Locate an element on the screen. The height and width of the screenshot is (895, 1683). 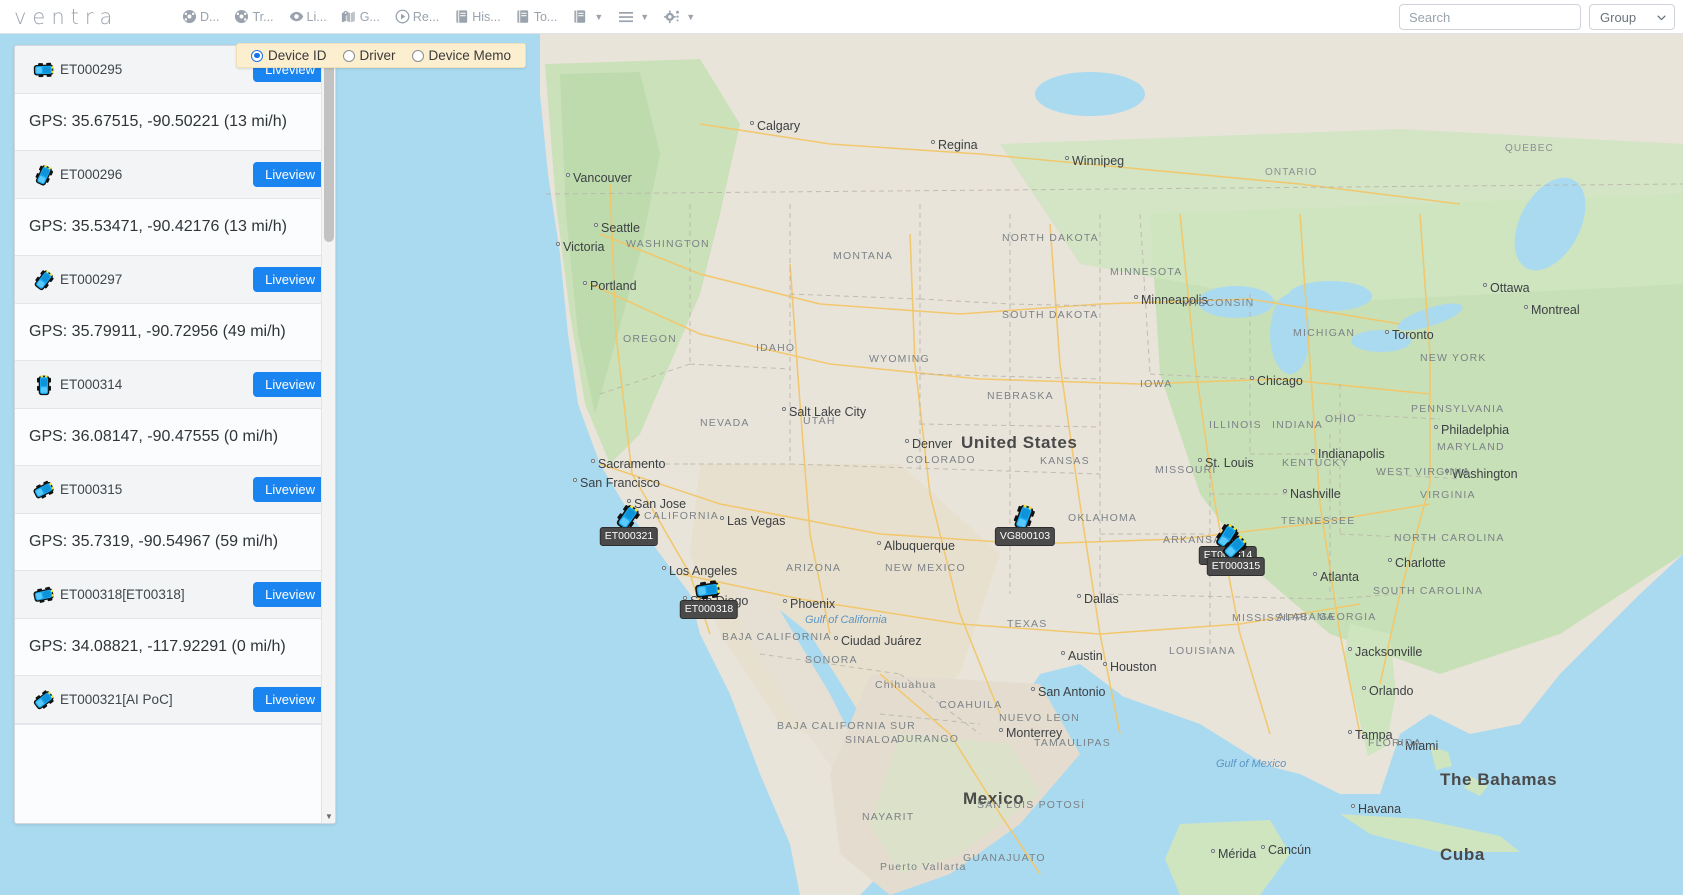
map-label: QUEBEC is located at coordinates (1529, 148).